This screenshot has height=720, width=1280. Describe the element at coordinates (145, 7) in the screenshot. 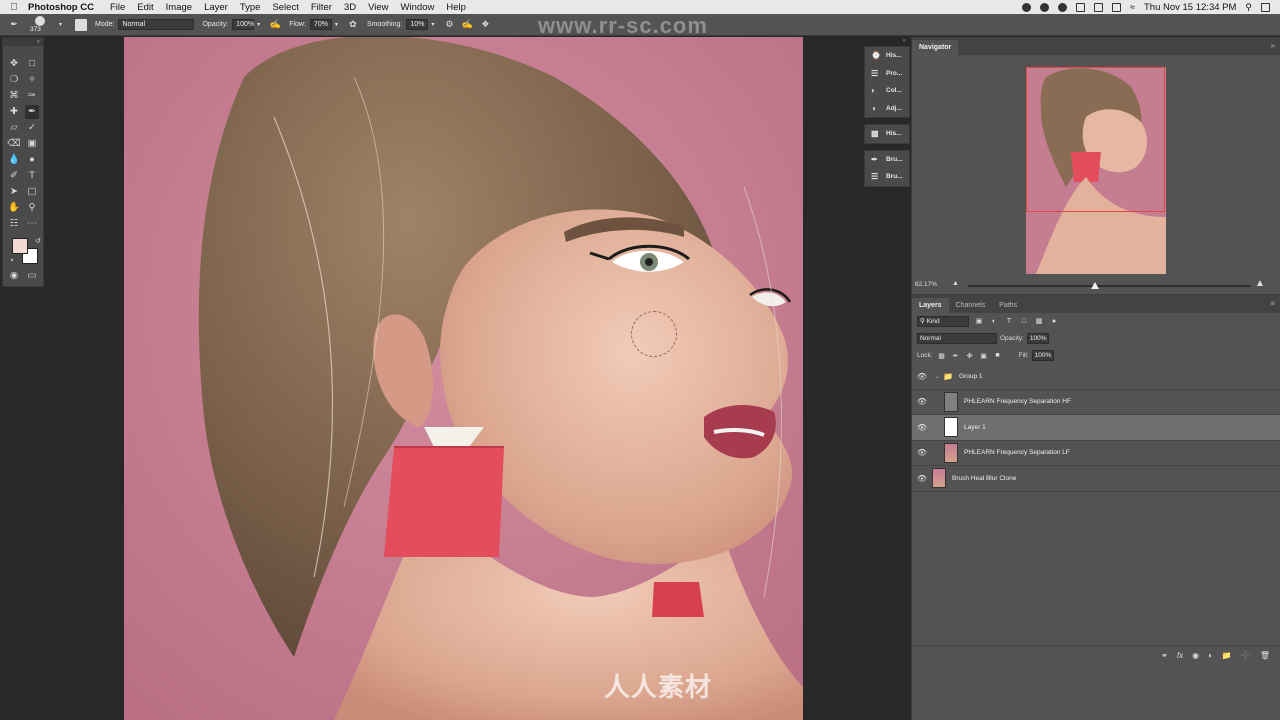

I see `menu-edit: Edit` at that location.